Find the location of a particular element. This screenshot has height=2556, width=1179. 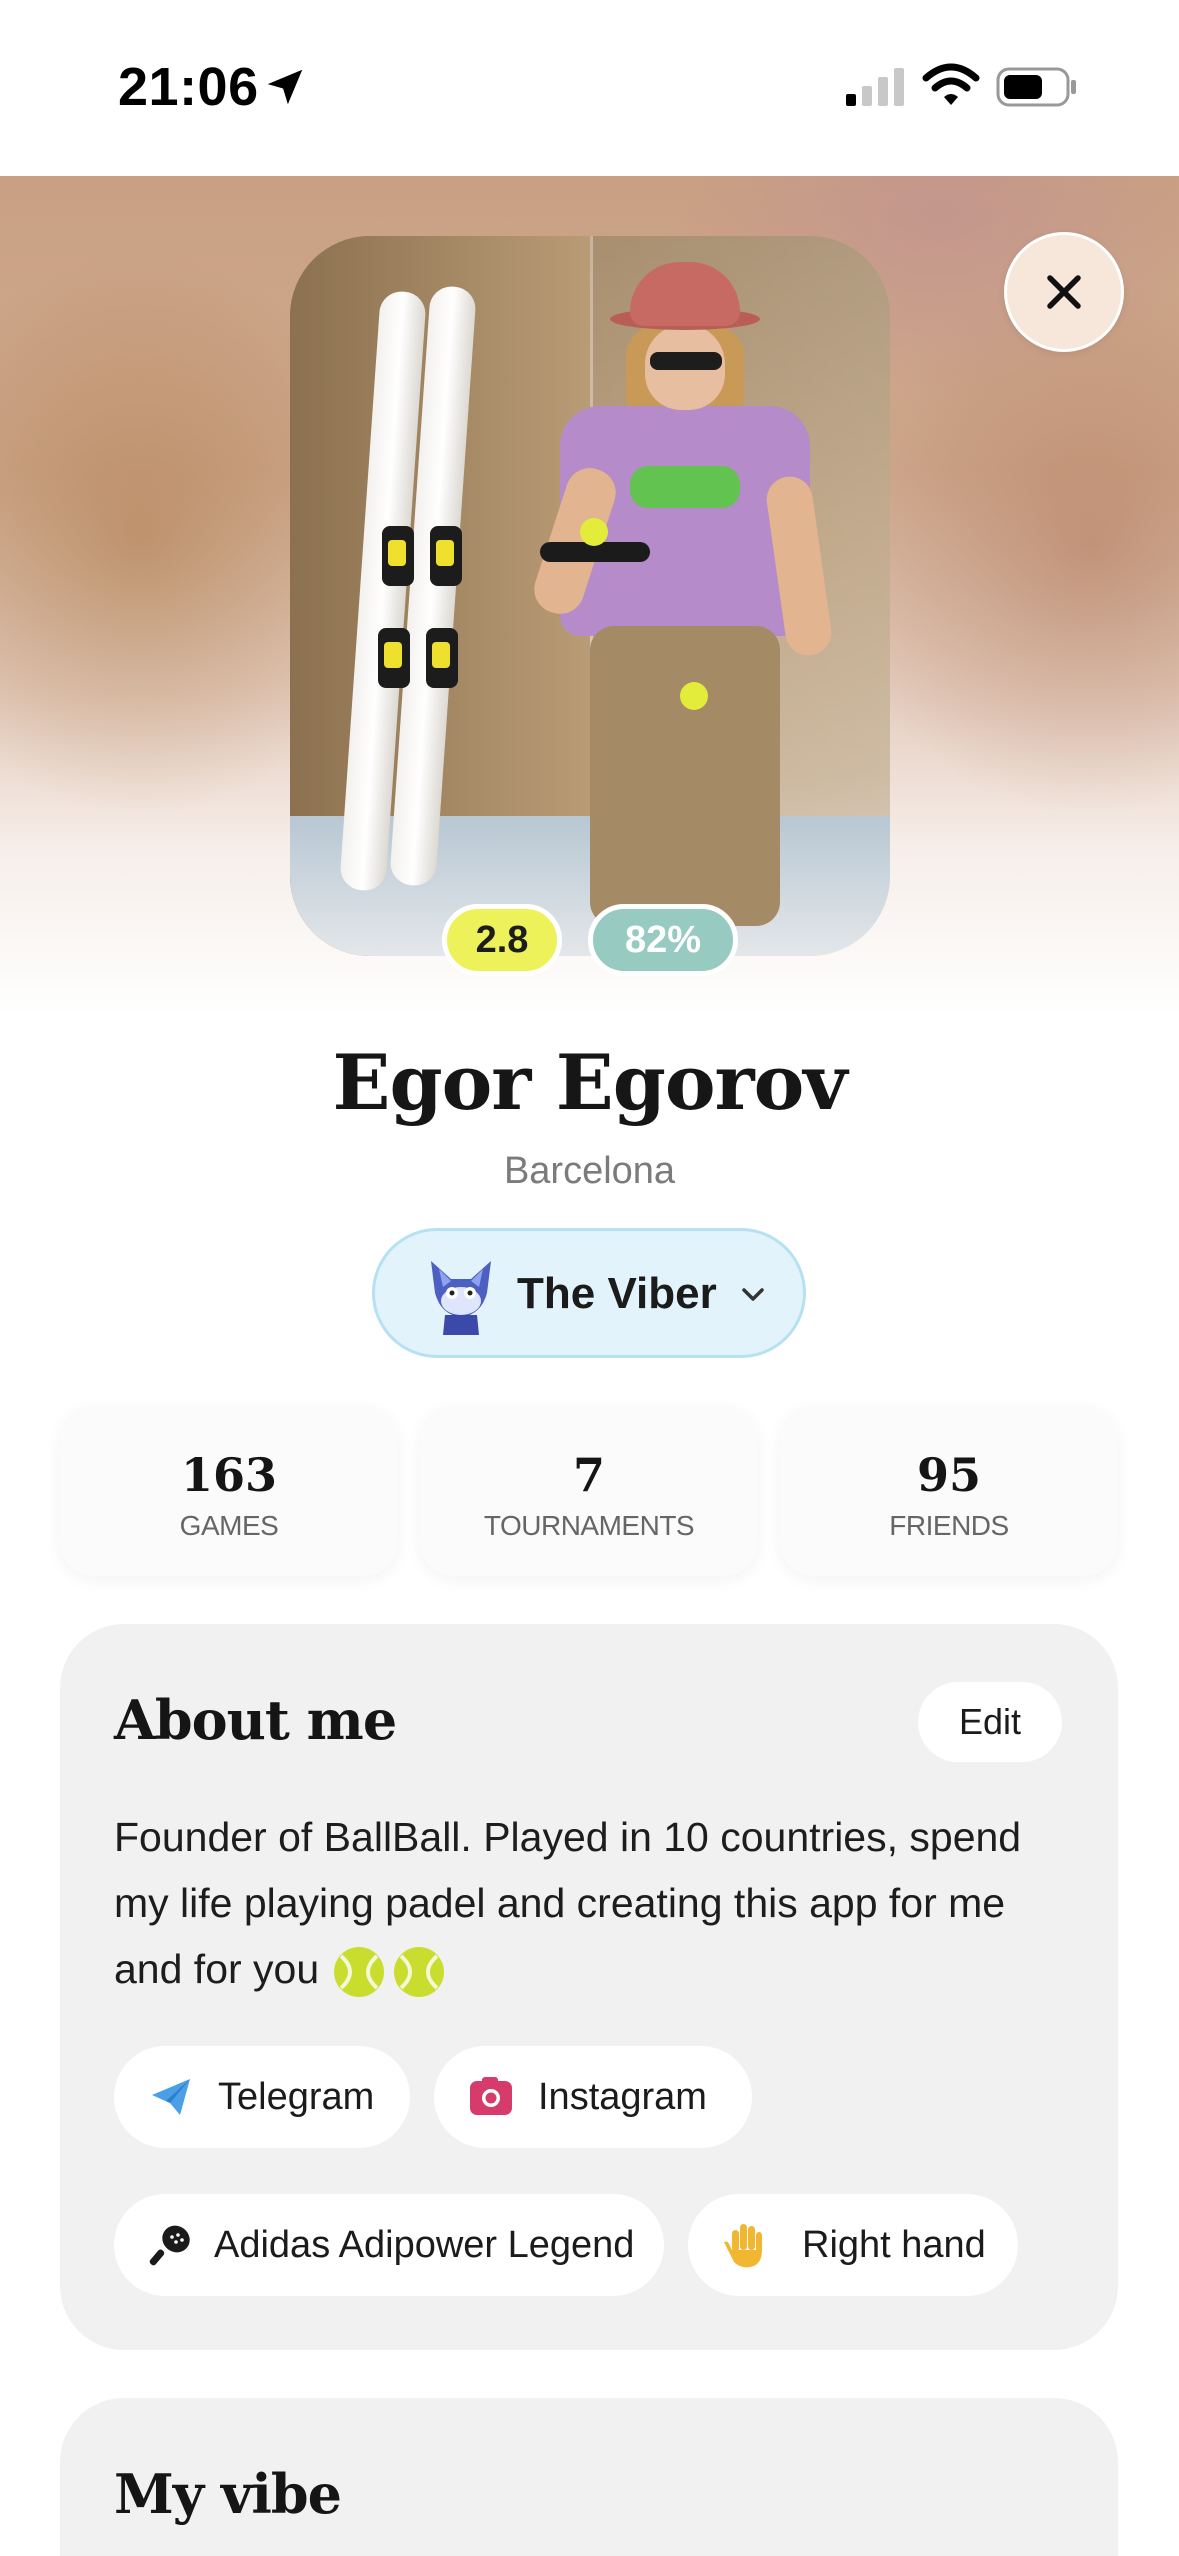

racket-chip: Adidas Adipower Legend is located at coordinates (389, 2245).